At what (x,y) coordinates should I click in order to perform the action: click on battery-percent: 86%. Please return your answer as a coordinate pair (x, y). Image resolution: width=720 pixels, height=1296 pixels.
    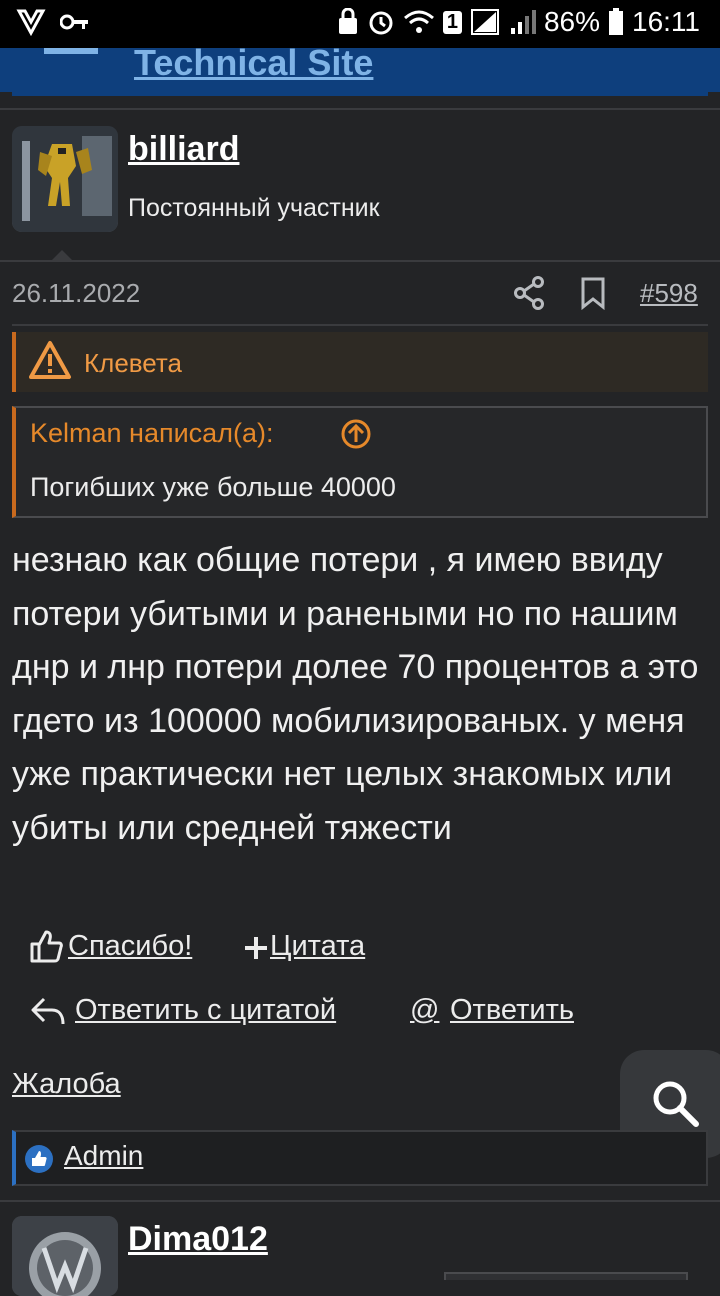
    Looking at the image, I should click on (571, 21).